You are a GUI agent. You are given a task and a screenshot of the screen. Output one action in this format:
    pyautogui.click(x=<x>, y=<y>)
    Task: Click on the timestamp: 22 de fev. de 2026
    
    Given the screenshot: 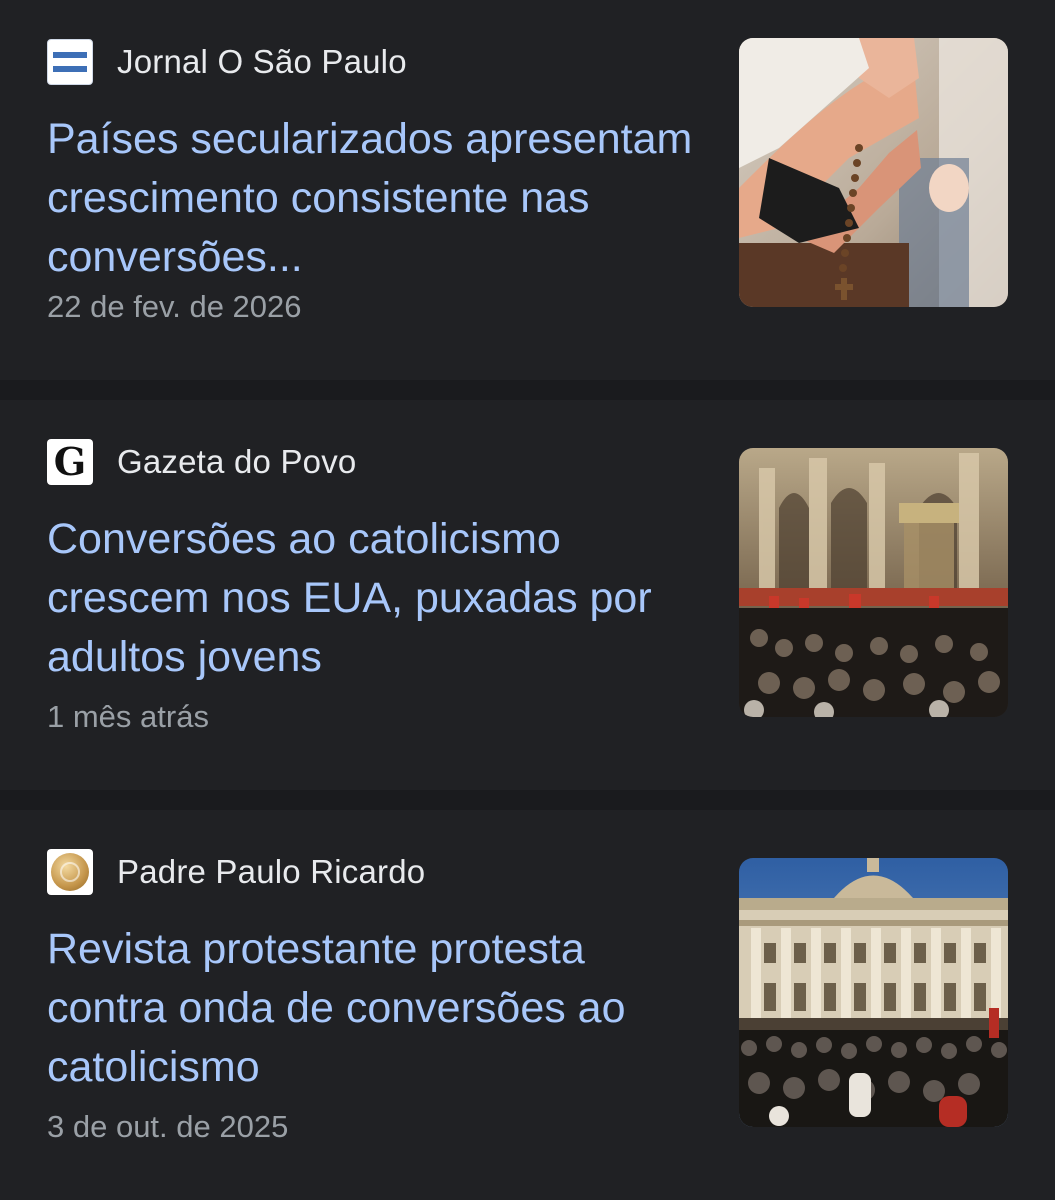 What is the action you would take?
    pyautogui.click(x=174, y=306)
    